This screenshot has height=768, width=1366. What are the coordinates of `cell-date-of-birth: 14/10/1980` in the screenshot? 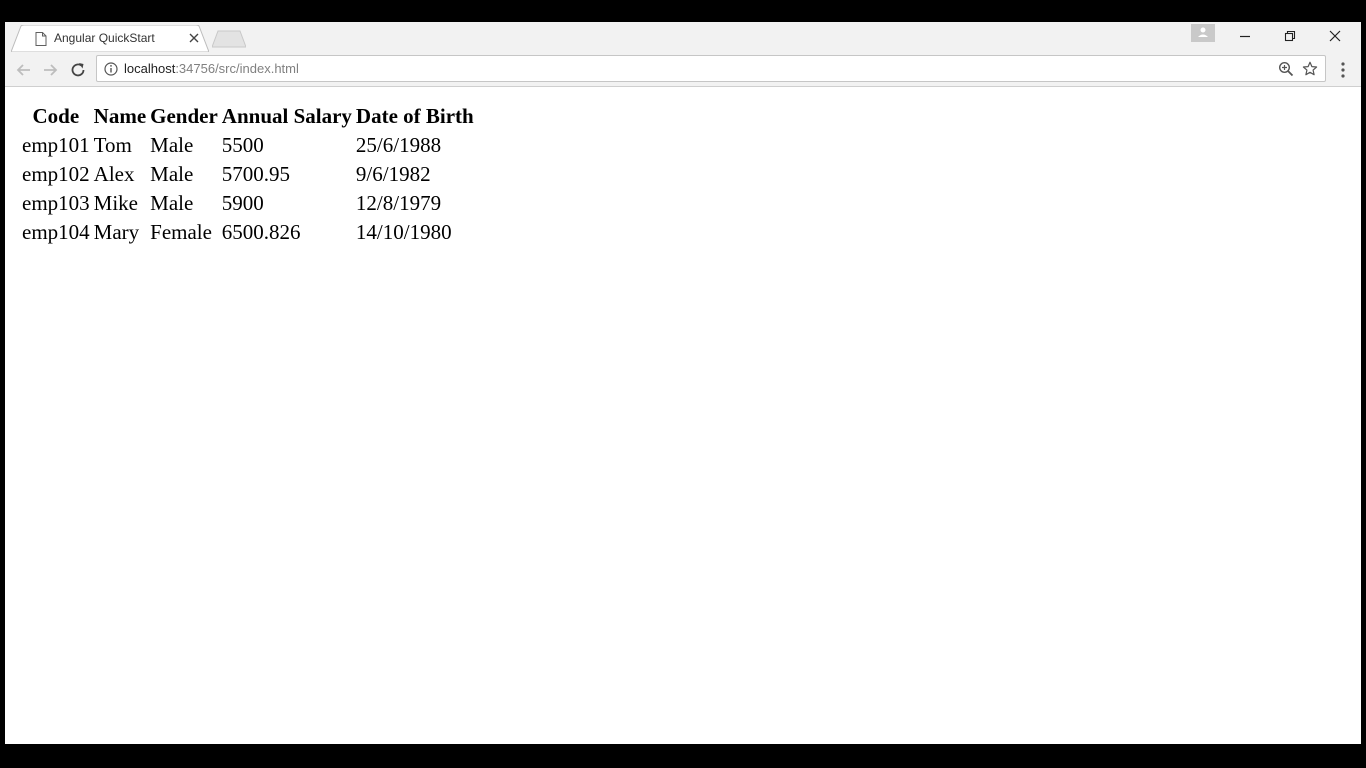 It's located at (403, 232).